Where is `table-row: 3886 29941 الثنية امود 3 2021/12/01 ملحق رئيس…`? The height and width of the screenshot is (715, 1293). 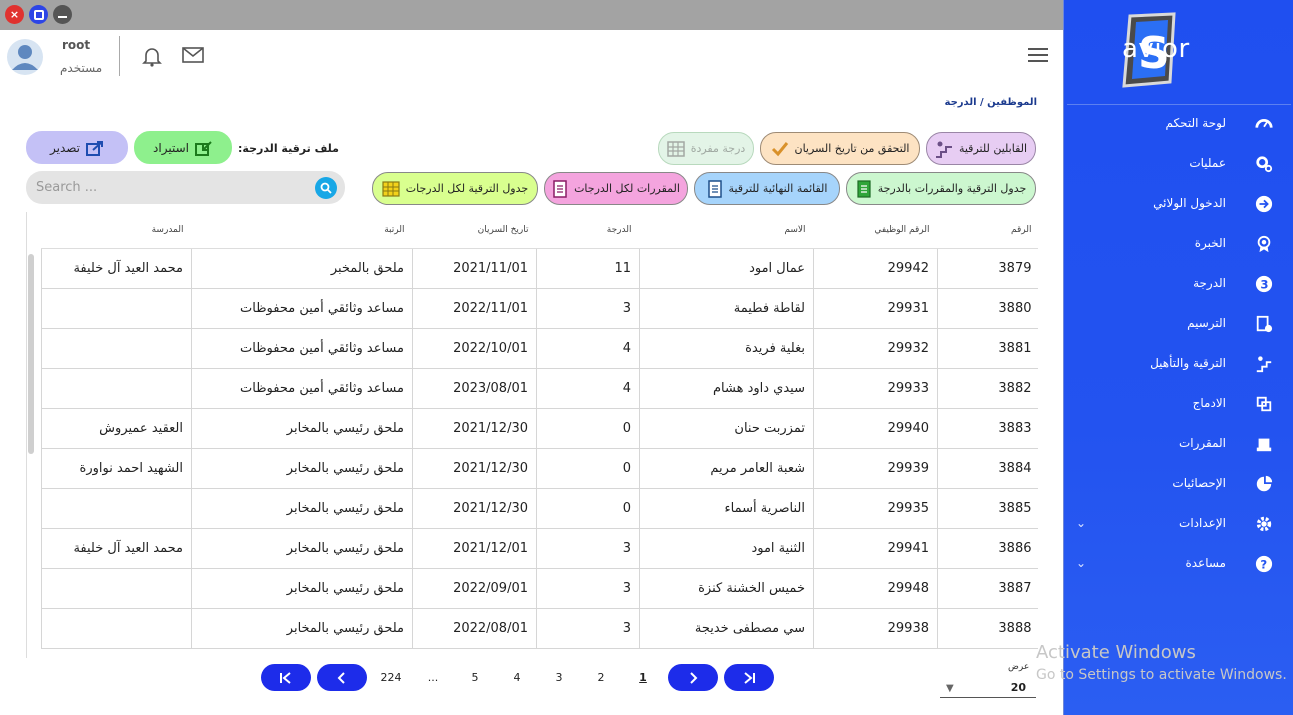 table-row: 3886 29941 الثنية امود 3 2021/12/01 ملحق رئيس… is located at coordinates (539, 548).